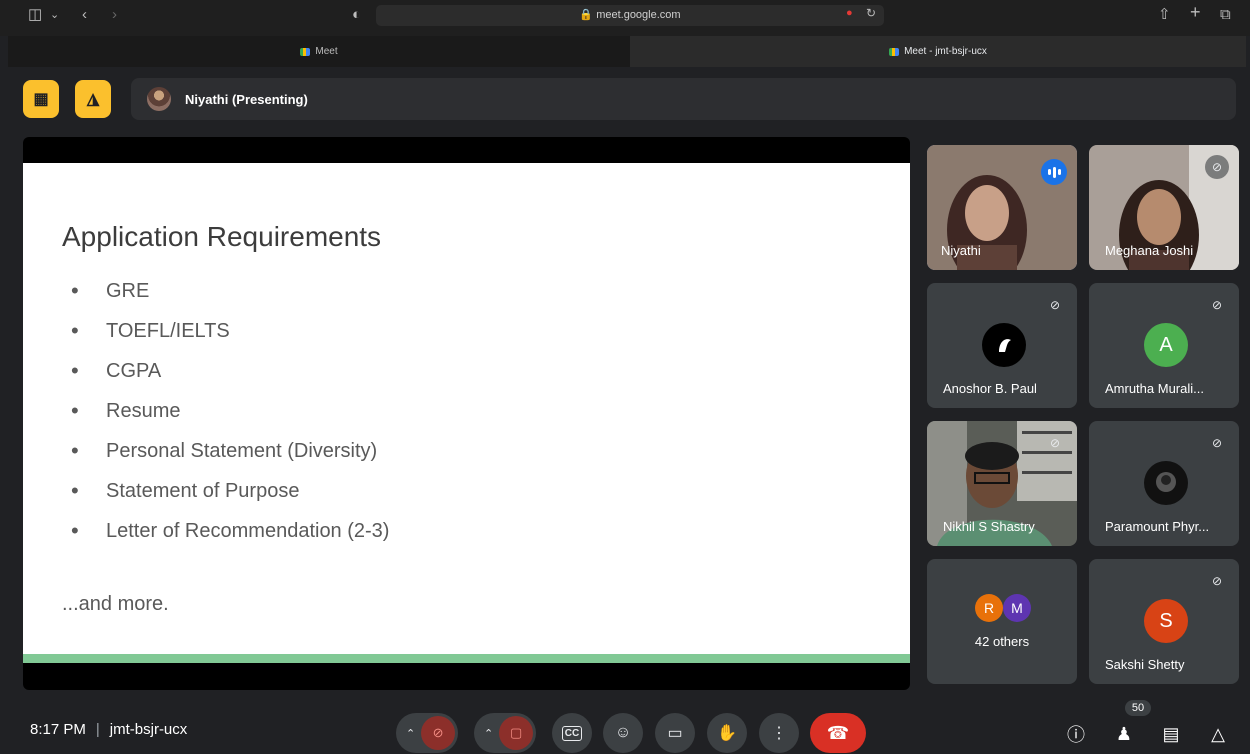 The image size is (1250, 754). What do you see at coordinates (1138, 708) in the screenshot?
I see `participant-count-badge: 50` at bounding box center [1138, 708].